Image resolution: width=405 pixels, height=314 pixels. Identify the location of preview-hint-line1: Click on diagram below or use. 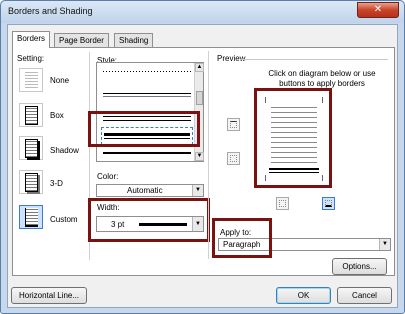
(322, 73).